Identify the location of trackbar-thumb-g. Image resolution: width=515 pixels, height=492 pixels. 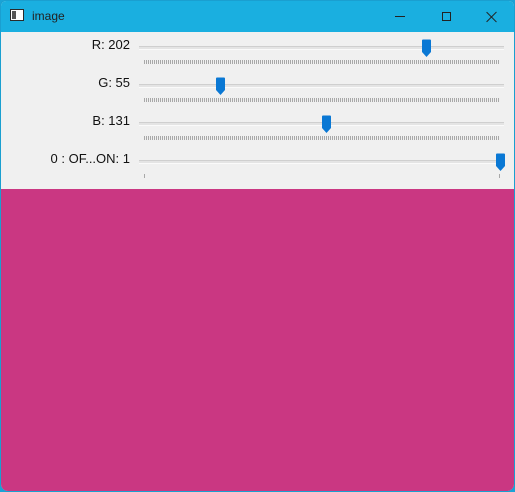
(220, 86).